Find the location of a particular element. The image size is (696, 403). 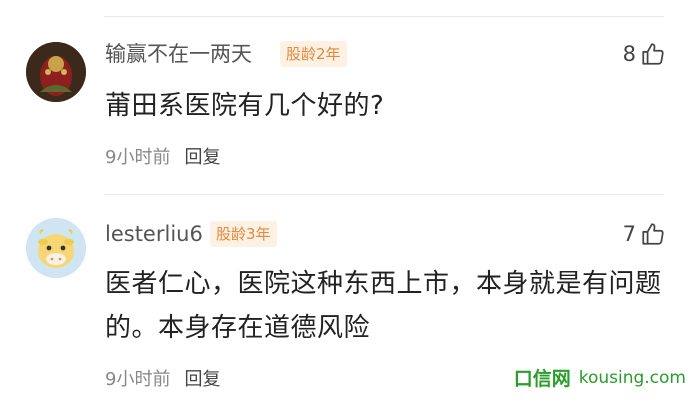

watermark-logo: 口信网 is located at coordinates (542, 379).